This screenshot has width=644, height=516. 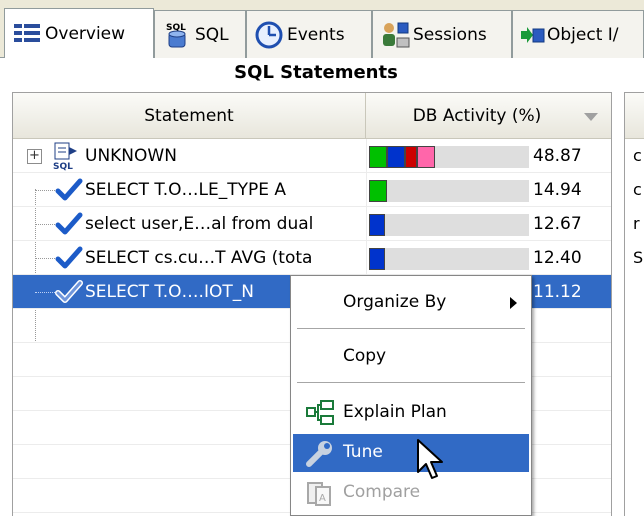 I want to click on column-header-db-activity: DB Activity (%), so click(x=488, y=116).